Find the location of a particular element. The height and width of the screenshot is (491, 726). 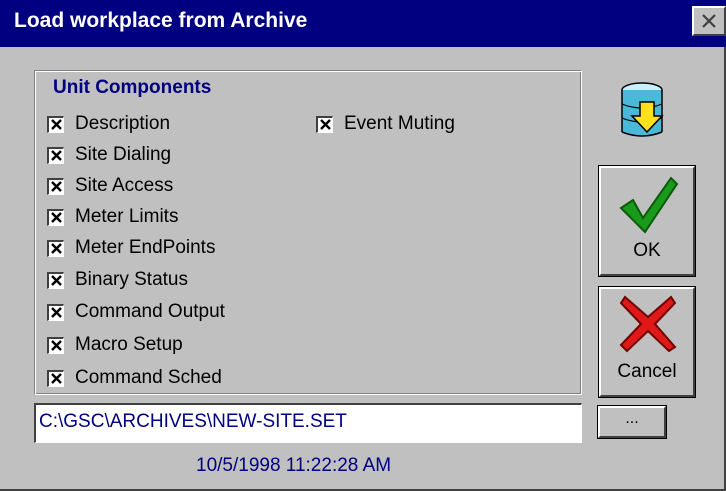

checkbox-site-access: Site Access is located at coordinates (110, 186).